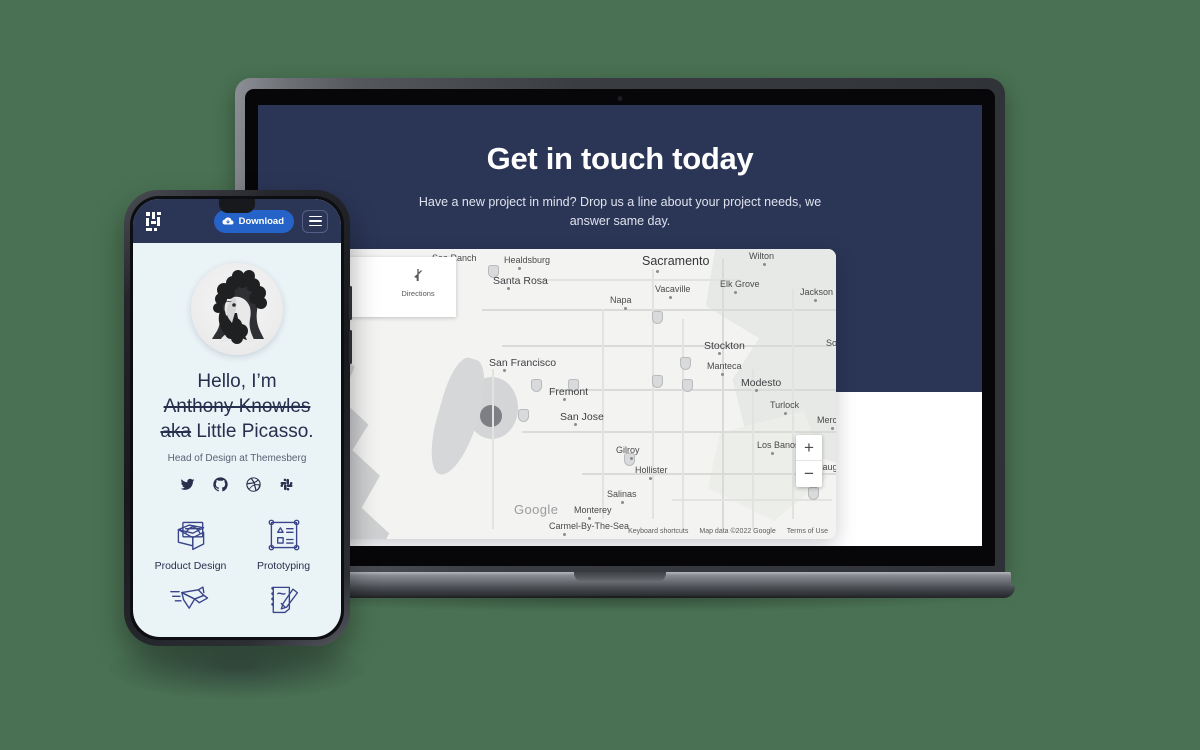  I want to click on map-label: San Francisco, so click(523, 363).